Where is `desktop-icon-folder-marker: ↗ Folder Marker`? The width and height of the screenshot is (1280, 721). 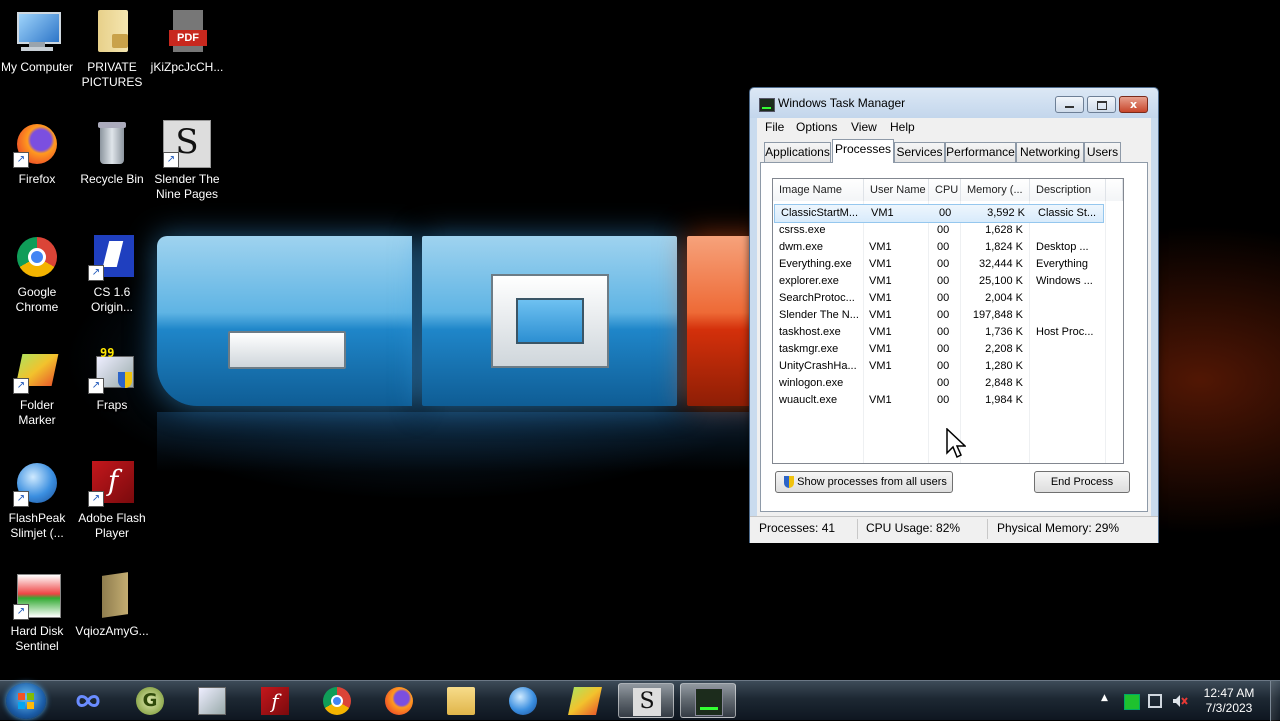
desktop-icon-folder-marker: ↗ Folder Marker is located at coordinates (37, 387).